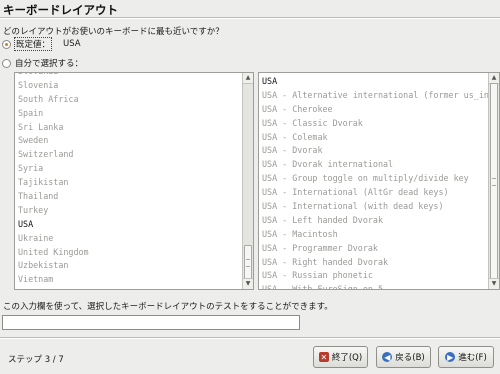 Image resolution: width=500 pixels, height=374 pixels. Describe the element at coordinates (113, 32) in the screenshot. I see `question-text: どのレイアウトがお使いのキーボードに最も近いですか？` at that location.